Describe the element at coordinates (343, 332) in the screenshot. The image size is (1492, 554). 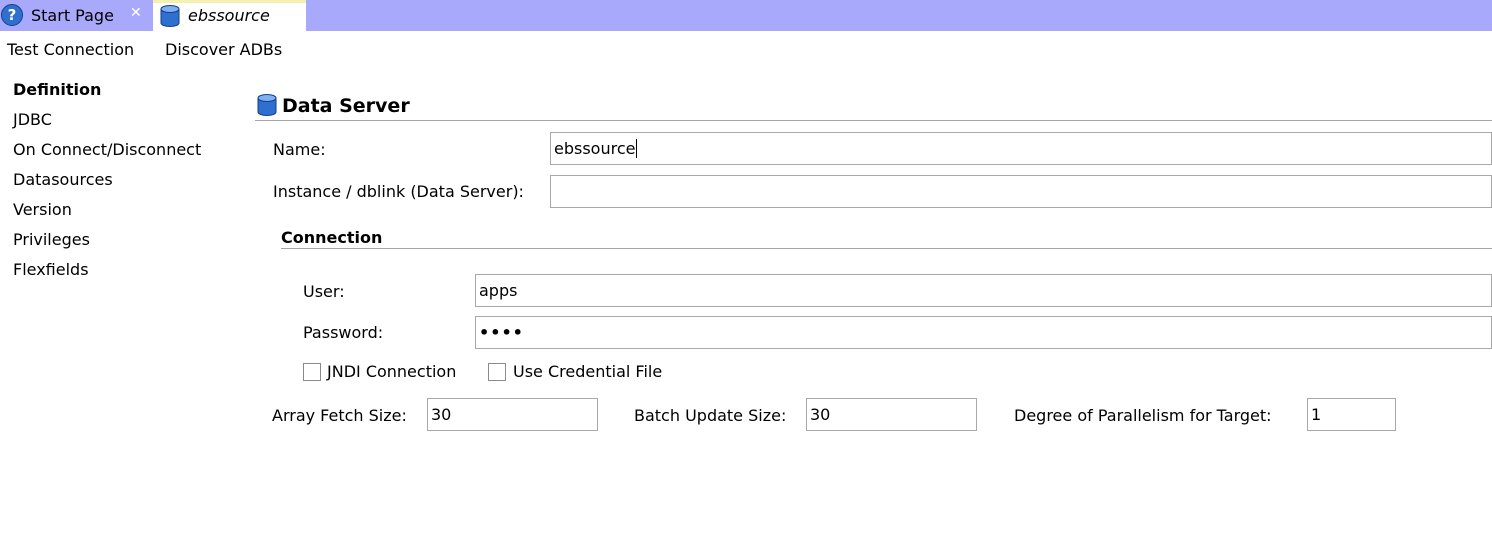
I see `password-label: Password:` at that location.